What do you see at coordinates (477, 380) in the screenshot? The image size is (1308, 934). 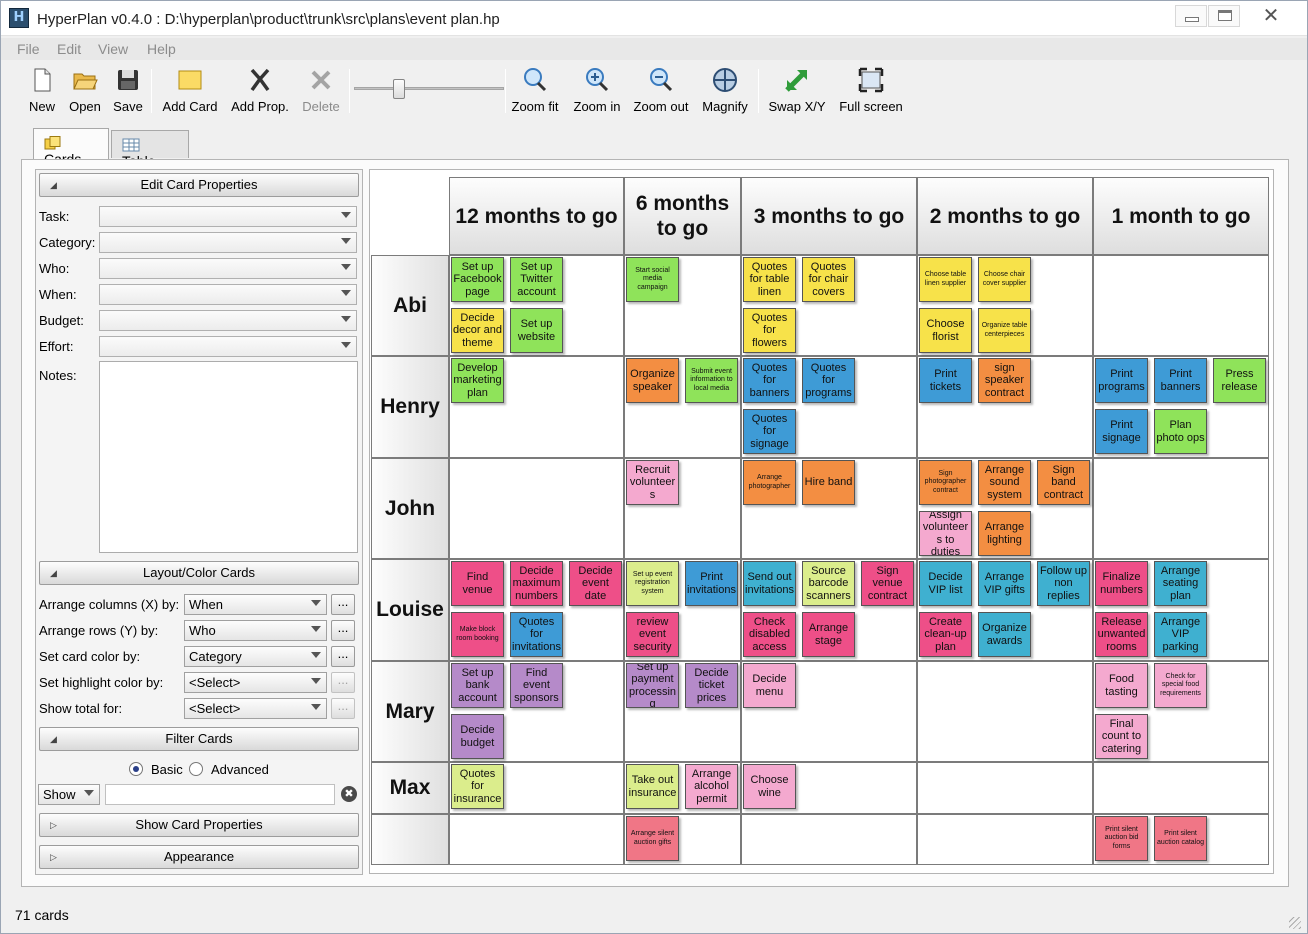 I see `task-card: Develop marketing plan` at bounding box center [477, 380].